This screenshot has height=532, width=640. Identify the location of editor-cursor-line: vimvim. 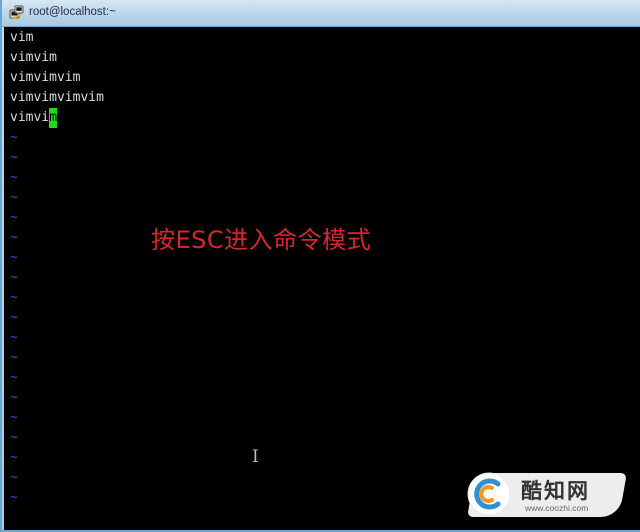
(34, 118).